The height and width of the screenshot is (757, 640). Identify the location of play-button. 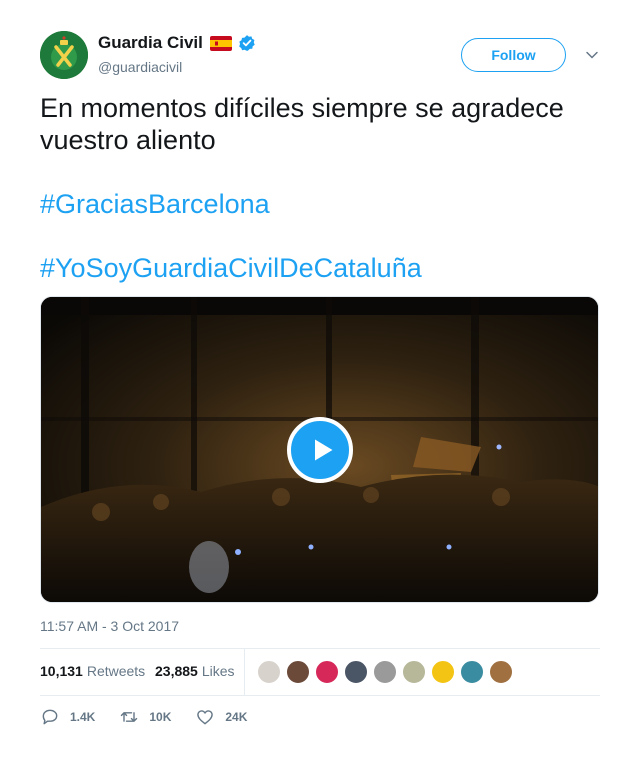
(320, 450).